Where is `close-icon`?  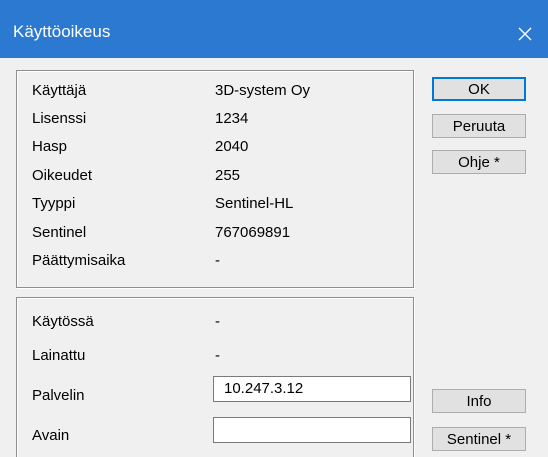
close-icon is located at coordinates (525, 34).